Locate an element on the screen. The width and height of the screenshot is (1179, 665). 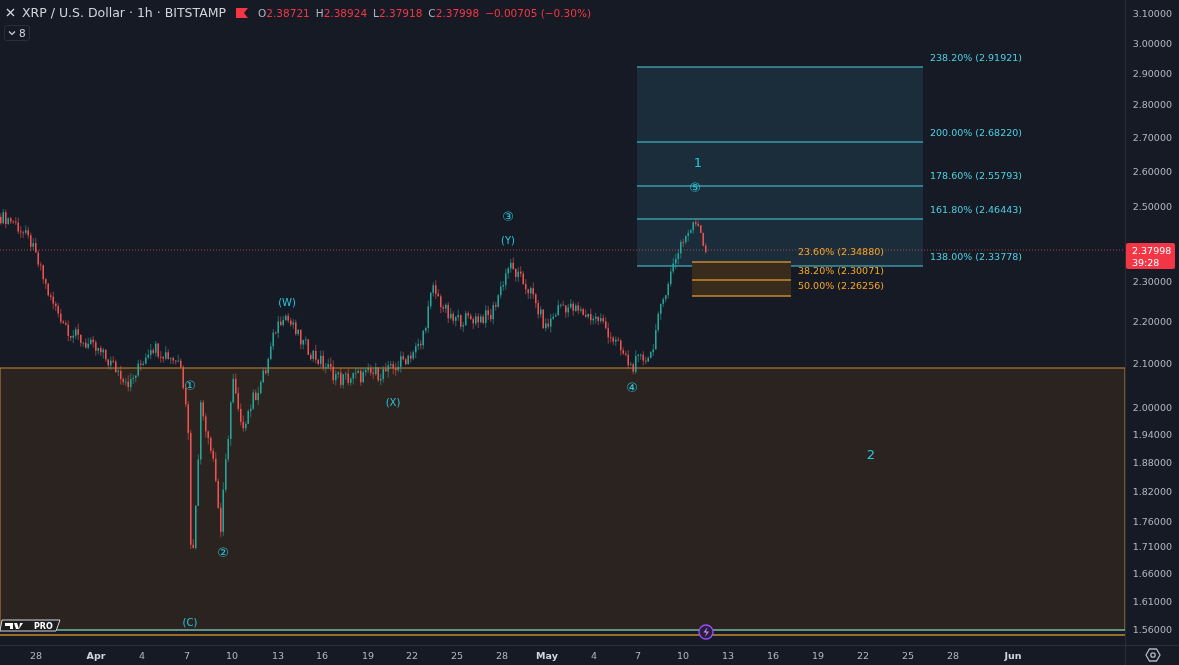
ohlc-value: O2.38721 is located at coordinates (284, 12).